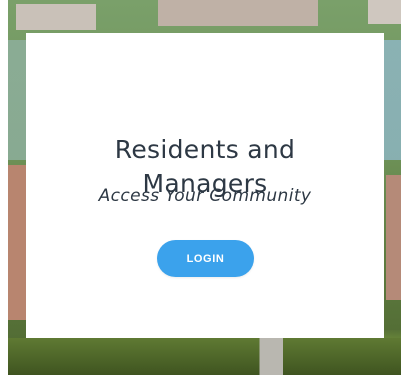  What do you see at coordinates (205, 149) in the screenshot?
I see `card-title-line-1: Residents and` at bounding box center [205, 149].